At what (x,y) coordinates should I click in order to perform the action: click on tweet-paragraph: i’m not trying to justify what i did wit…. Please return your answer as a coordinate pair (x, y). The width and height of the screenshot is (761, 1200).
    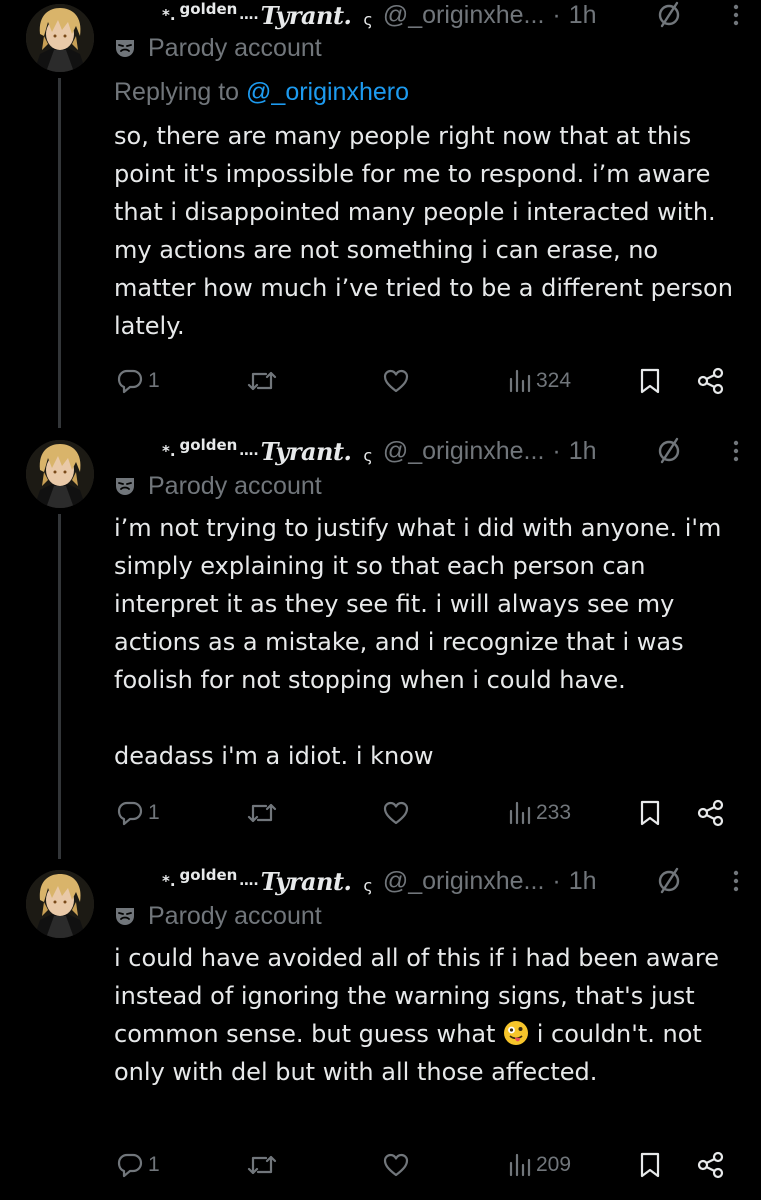
    Looking at the image, I should click on (418, 604).